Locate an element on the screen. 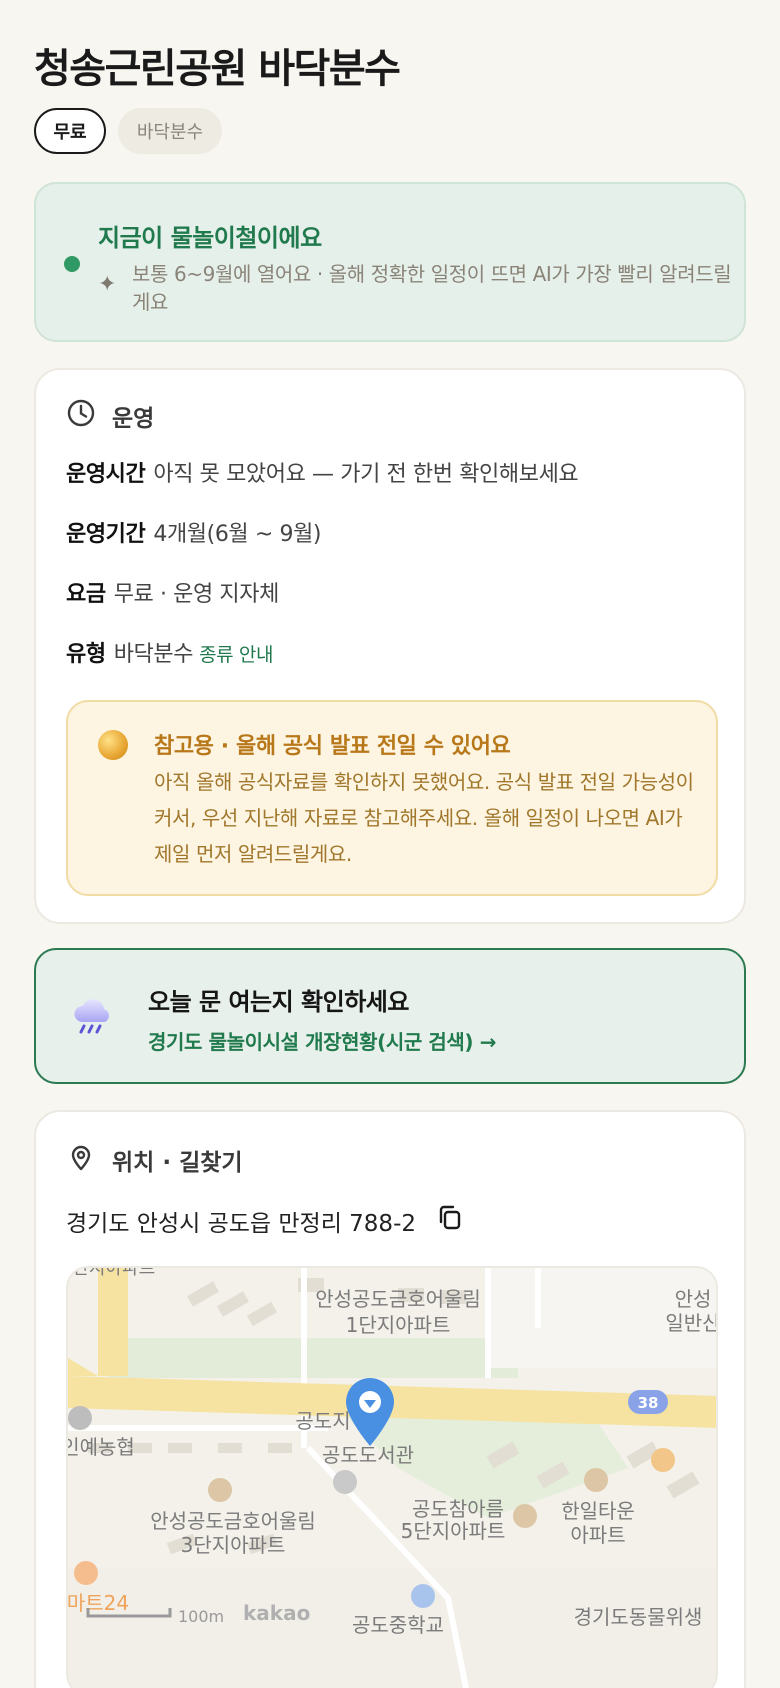  fee-value: 무료 · 운영 지자체 is located at coordinates (196, 594).